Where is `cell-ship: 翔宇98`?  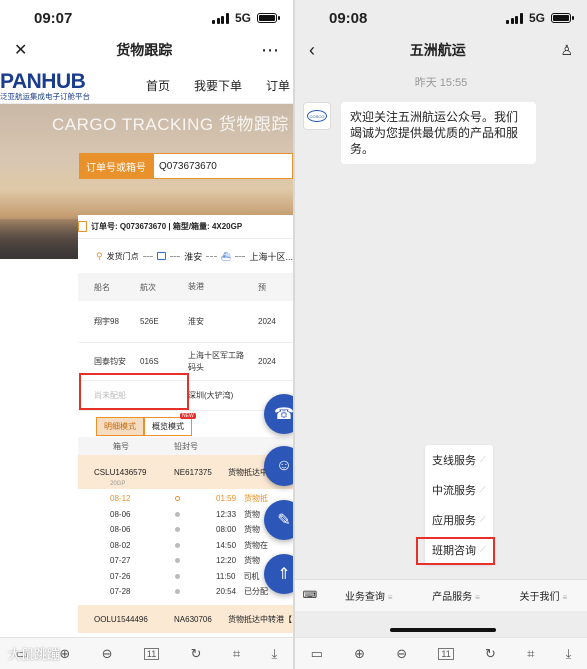
cell-ship: 翔宇98 is located at coordinates (106, 321).